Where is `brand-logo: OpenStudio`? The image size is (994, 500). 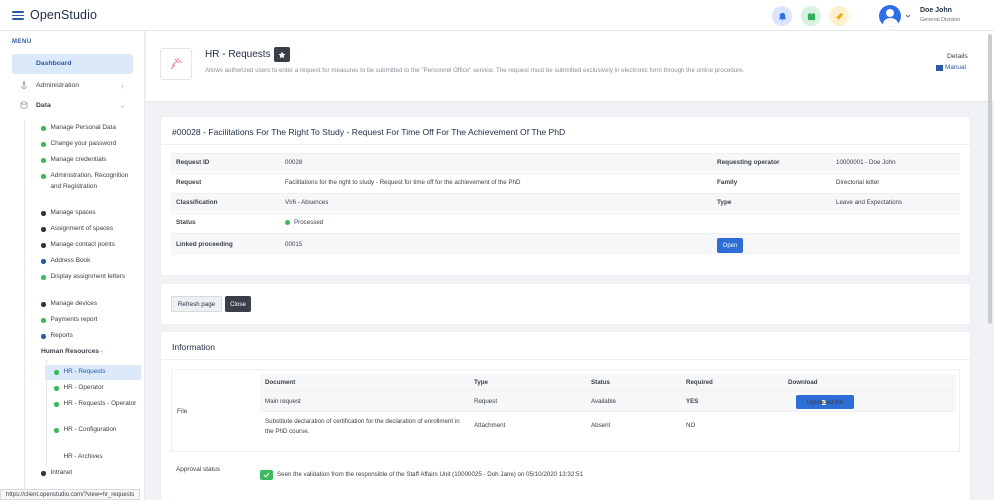 brand-logo: OpenStudio is located at coordinates (63, 15).